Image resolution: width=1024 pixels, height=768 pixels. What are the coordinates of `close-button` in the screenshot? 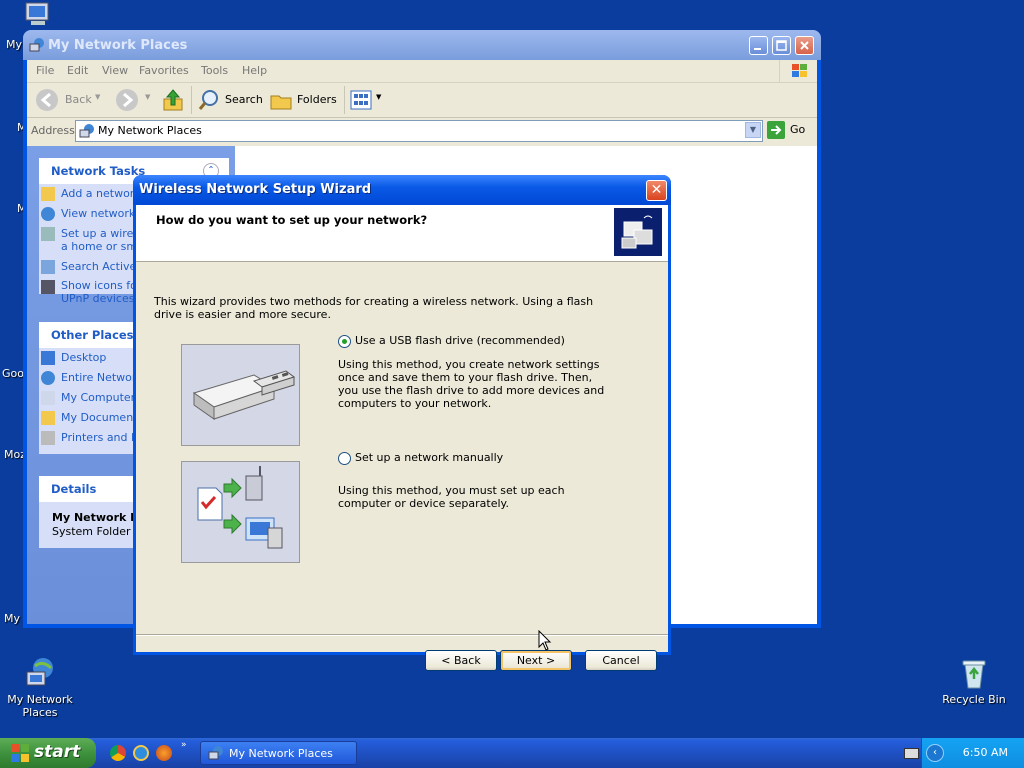 It's located at (804, 45).